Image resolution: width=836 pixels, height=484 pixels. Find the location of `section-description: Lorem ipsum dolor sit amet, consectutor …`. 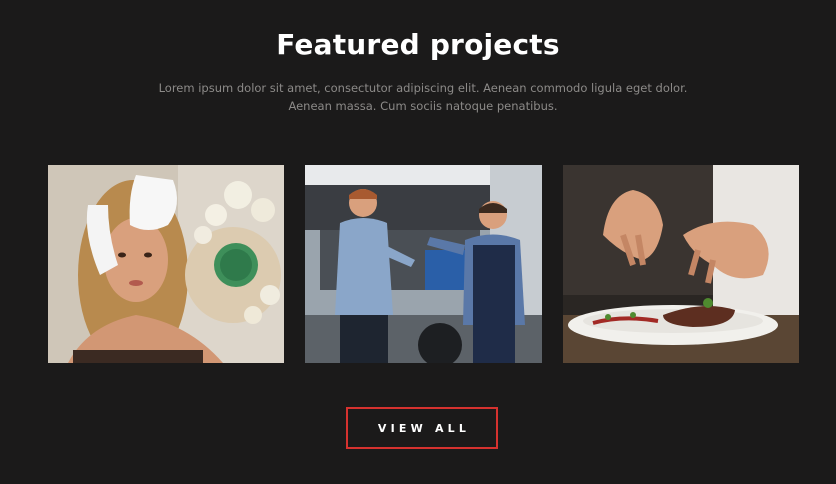

section-description: Lorem ipsum dolor sit amet, consectutor … is located at coordinates (423, 97).